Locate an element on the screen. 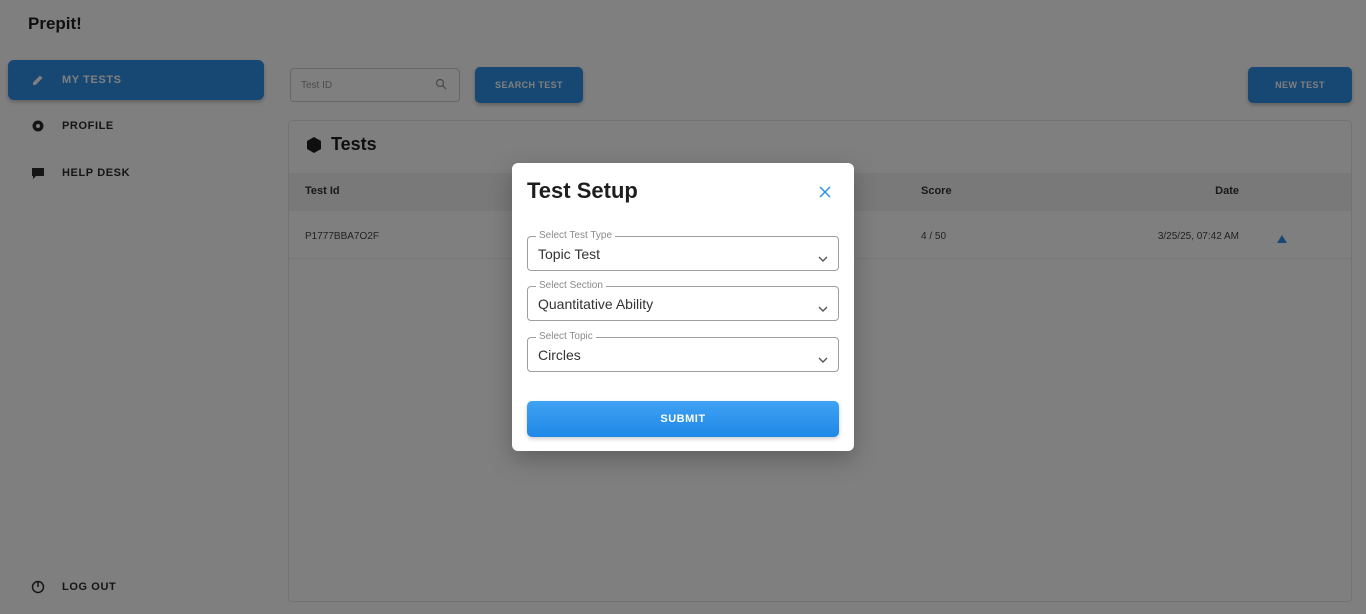 The image size is (1366, 614). topic-select: Select Topic Circles is located at coordinates (683, 351).